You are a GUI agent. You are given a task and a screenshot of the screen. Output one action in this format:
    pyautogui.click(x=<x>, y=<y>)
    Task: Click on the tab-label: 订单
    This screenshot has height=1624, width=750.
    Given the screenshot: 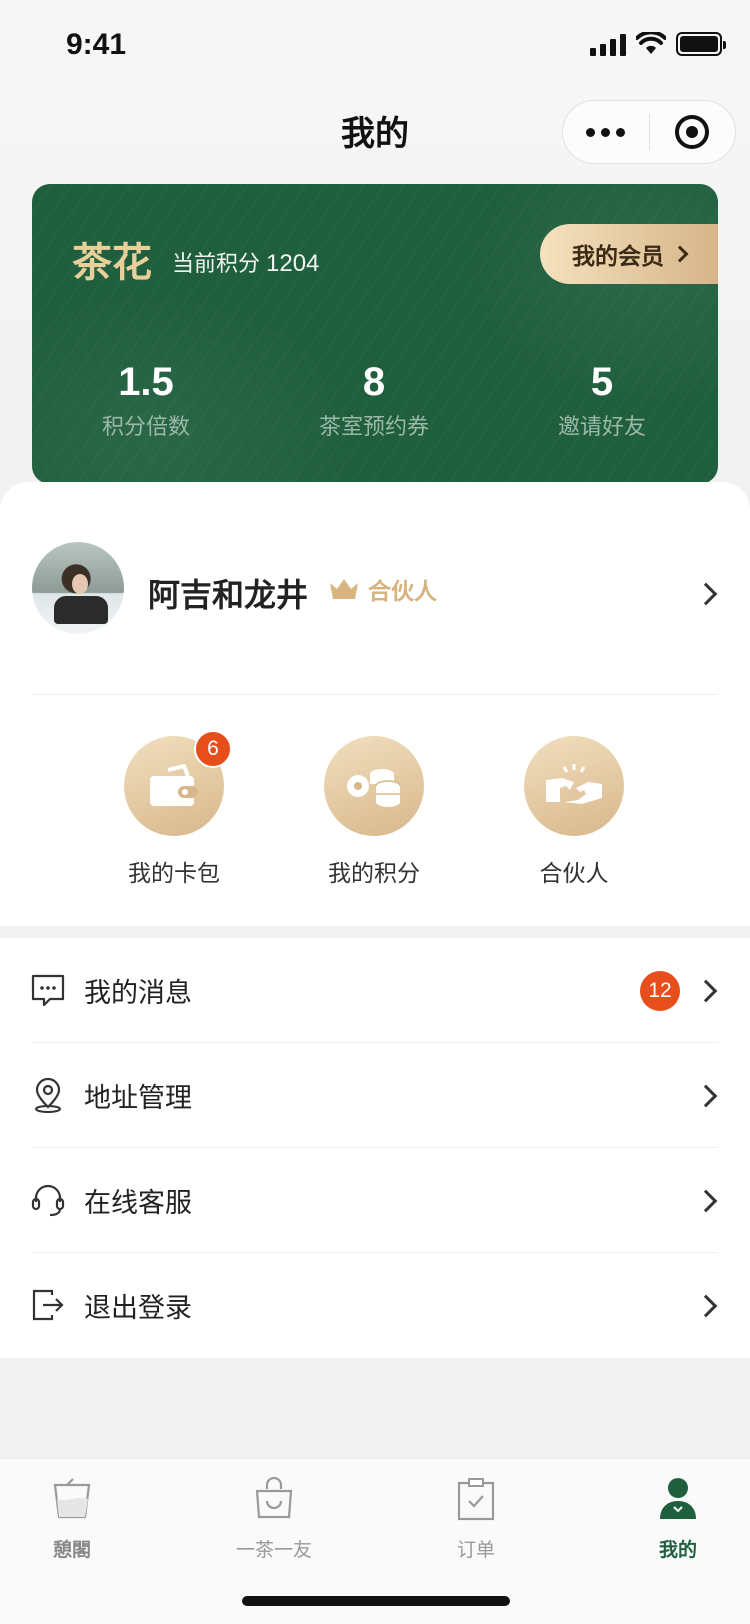 What is the action you would take?
    pyautogui.click(x=475, y=1550)
    